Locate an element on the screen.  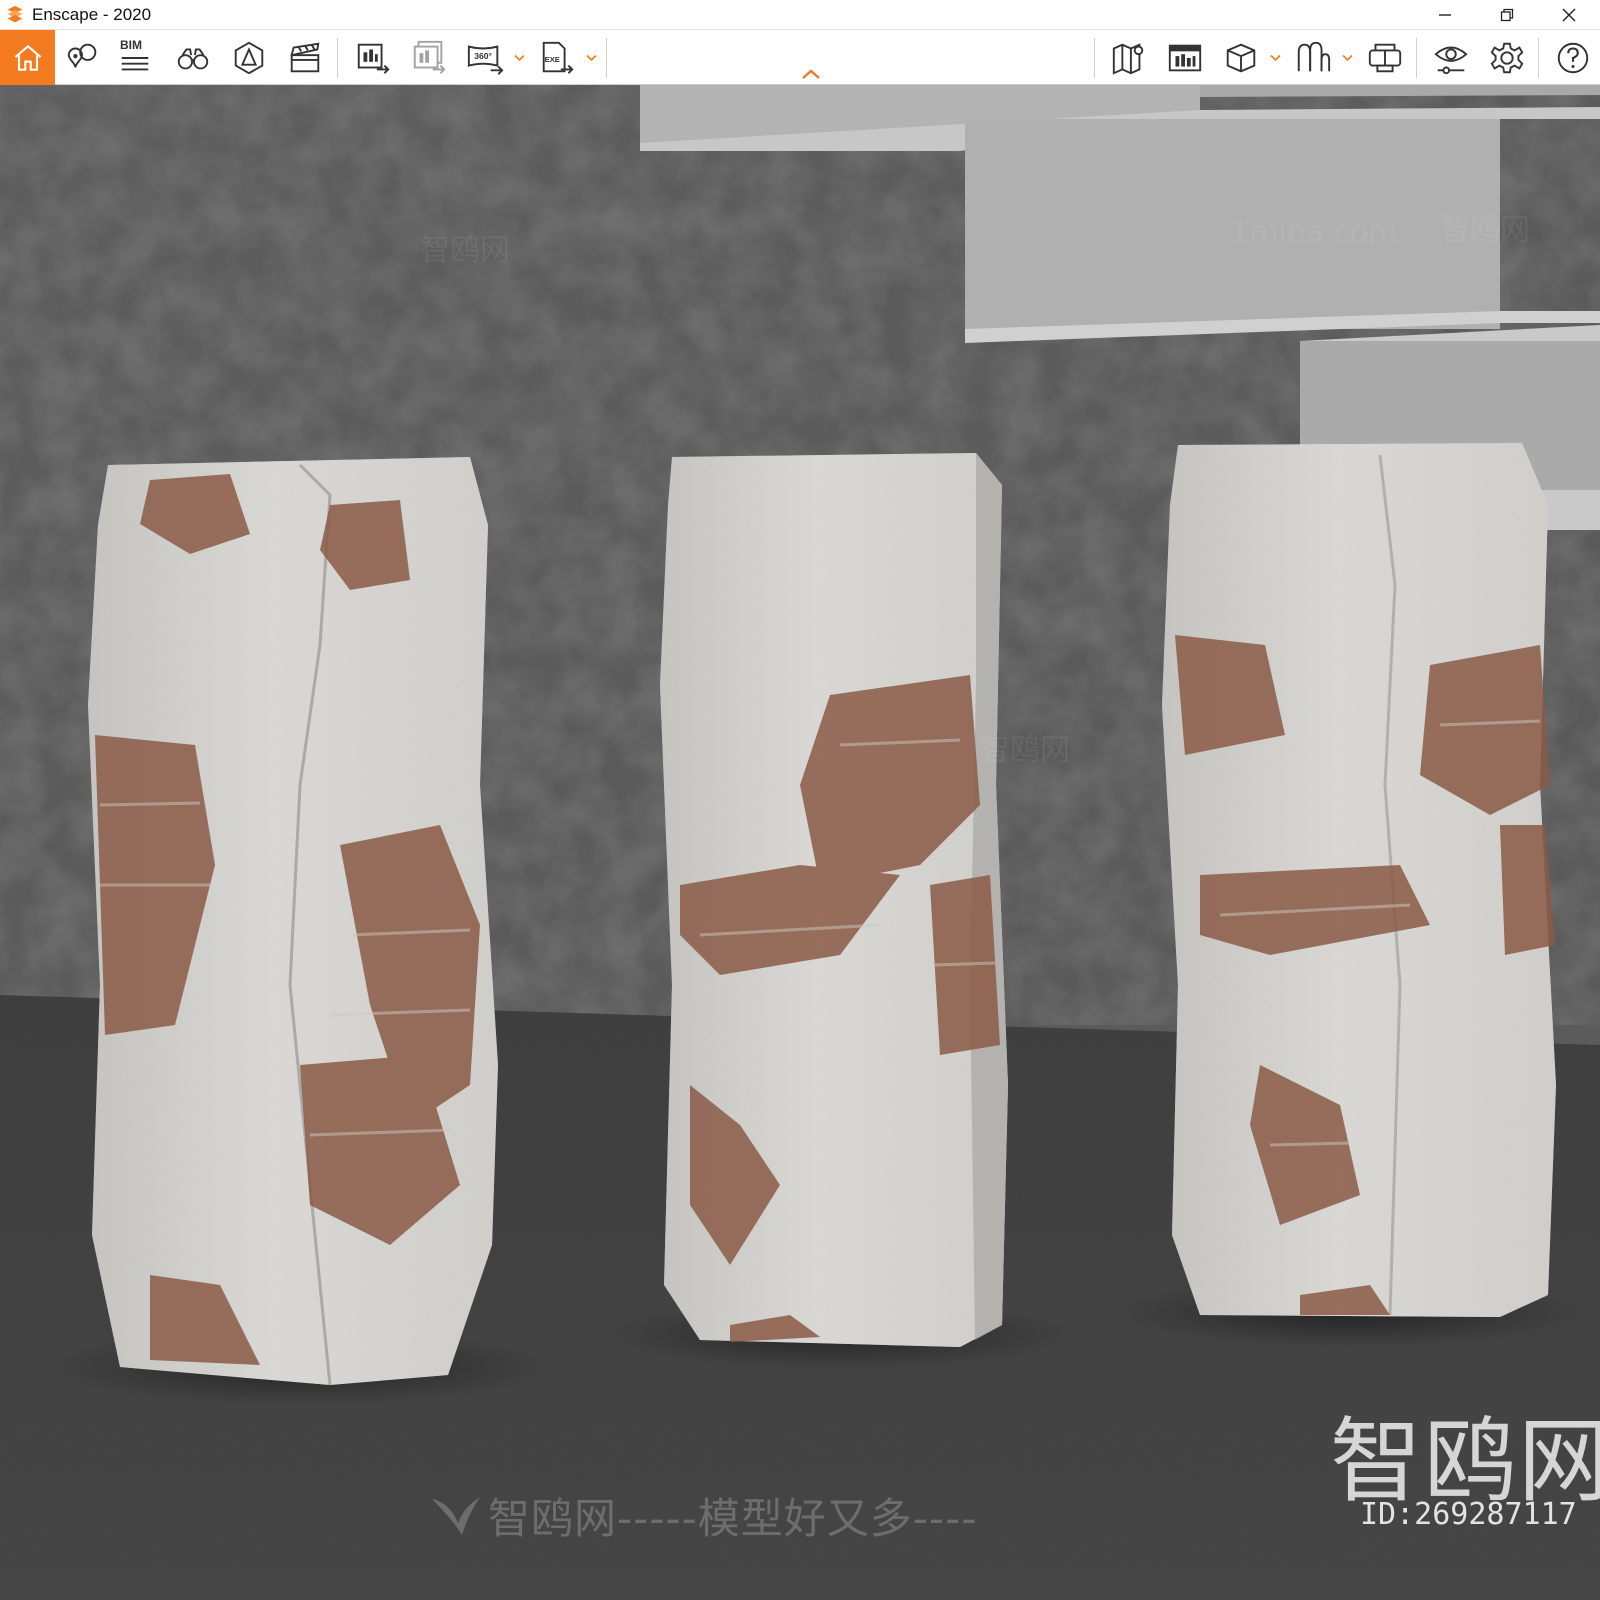
help-icon is located at coordinates (1573, 57).